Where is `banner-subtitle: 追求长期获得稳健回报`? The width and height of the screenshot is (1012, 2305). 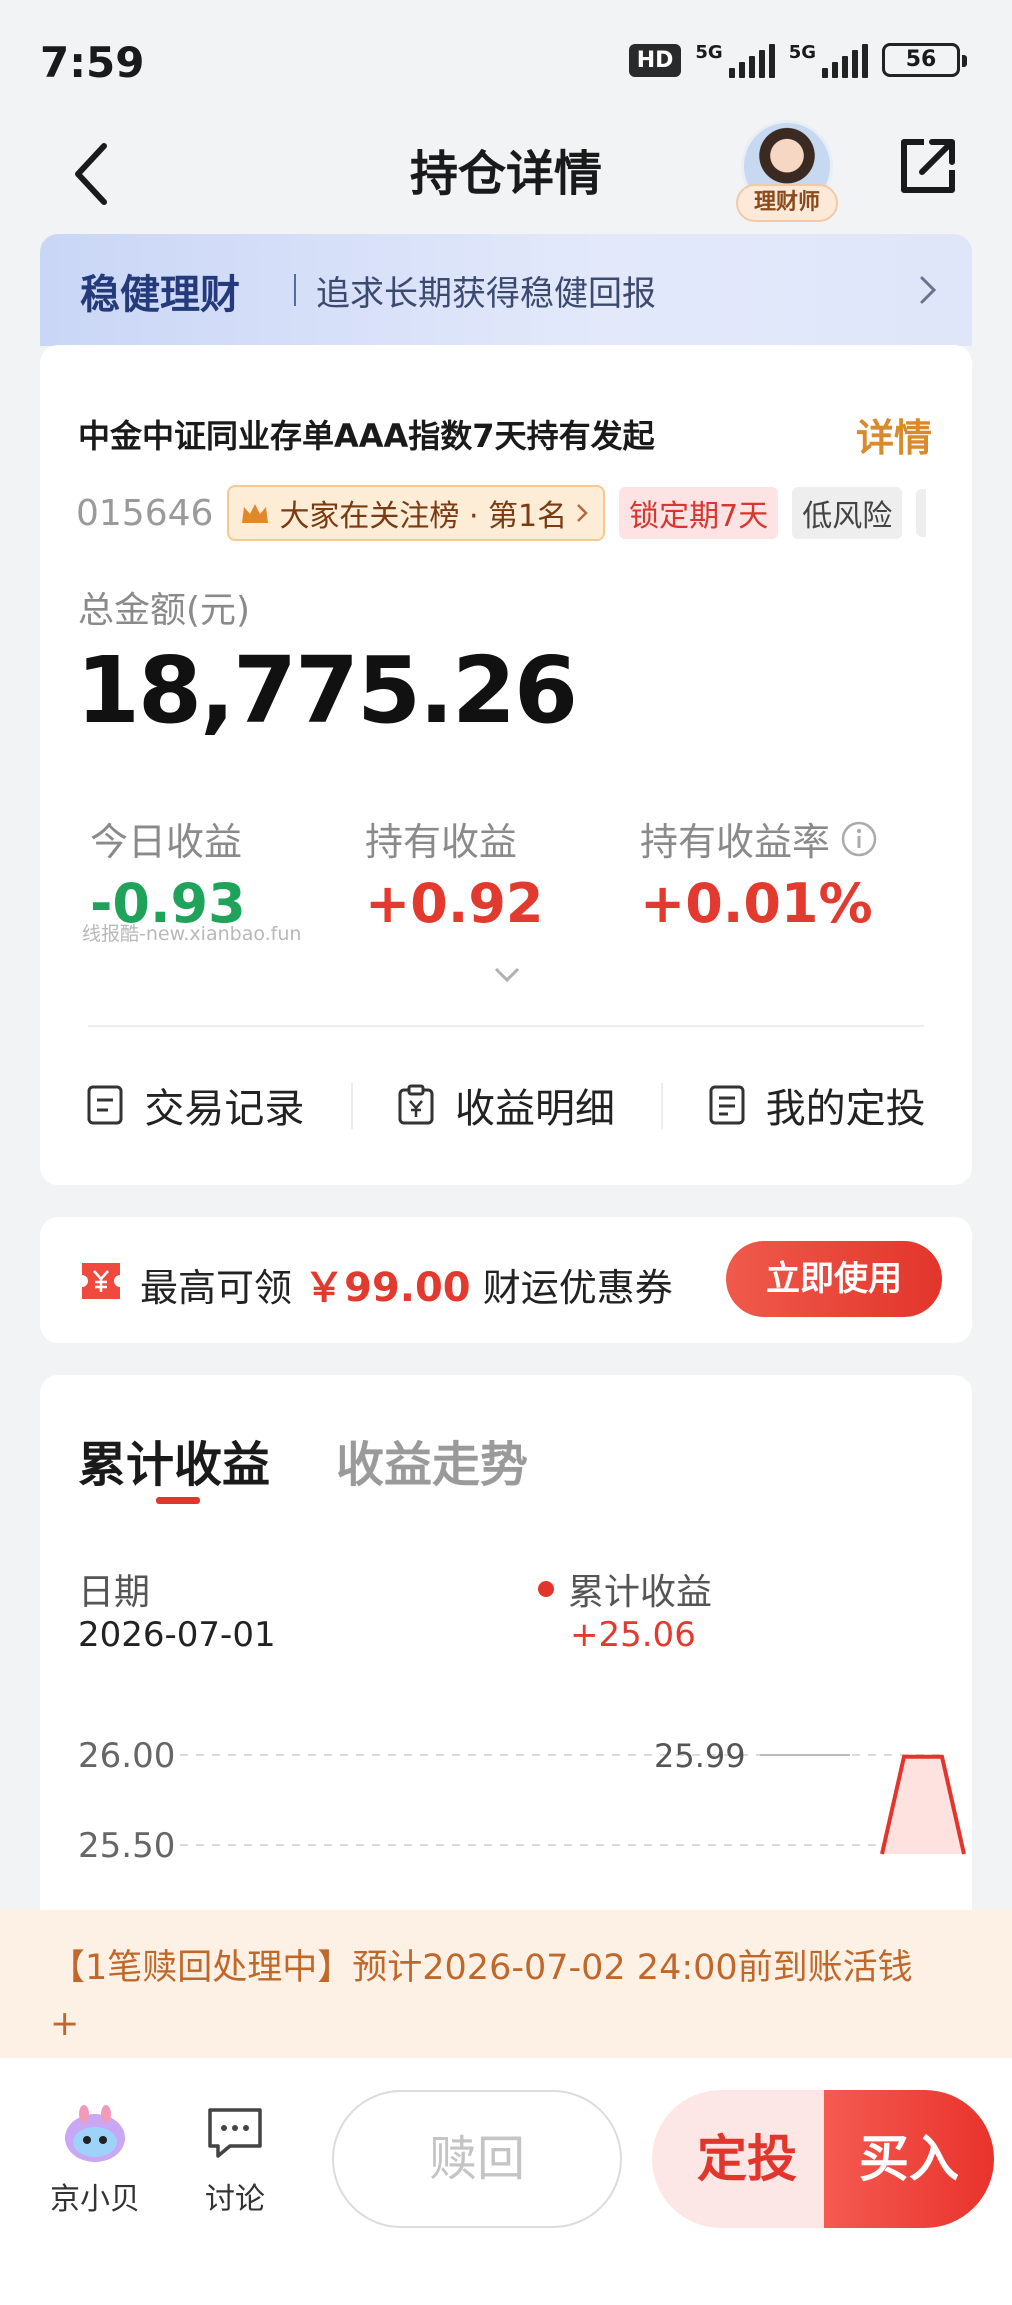
banner-subtitle: 追求长期获得稳健回报 is located at coordinates (486, 294).